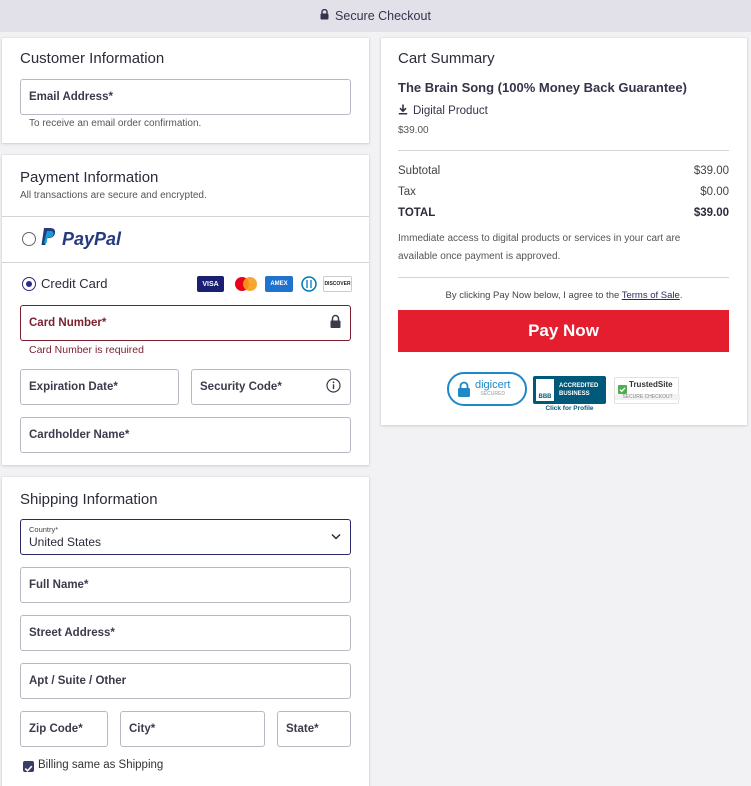 The width and height of the screenshot is (751, 786). Describe the element at coordinates (574, 394) in the screenshot. I see `bbb-line2: BUSINESS` at that location.